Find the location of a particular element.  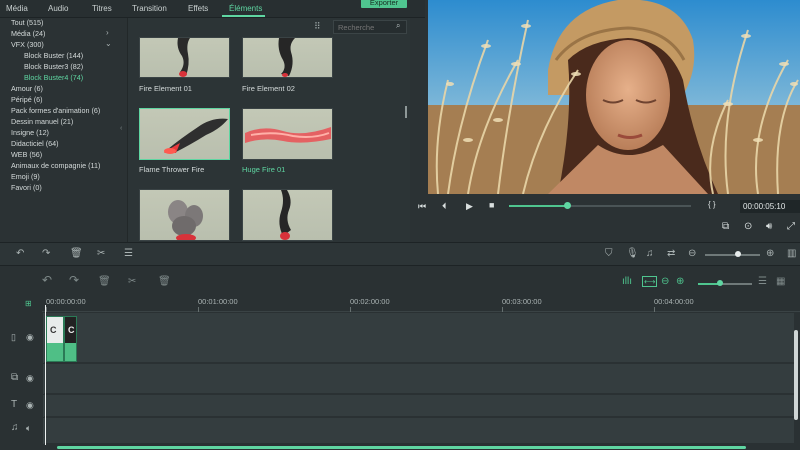

ruler-label: 00:04:00:00 is located at coordinates (674, 301).